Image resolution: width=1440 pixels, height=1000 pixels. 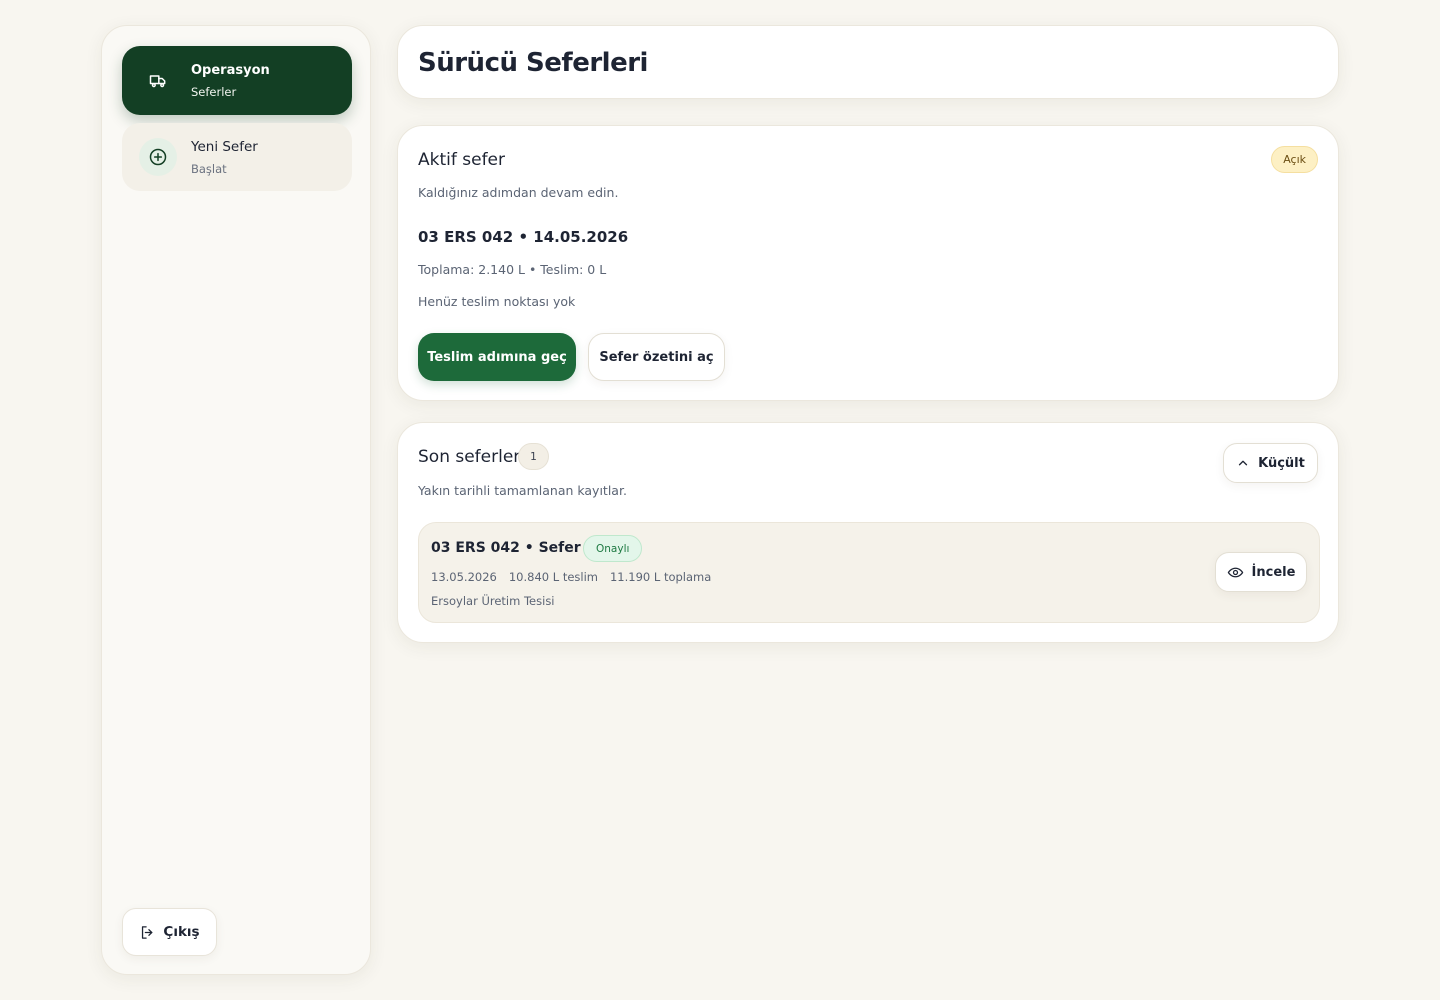 What do you see at coordinates (533, 456) in the screenshot?
I see `recent-trips-count-badge: 1` at bounding box center [533, 456].